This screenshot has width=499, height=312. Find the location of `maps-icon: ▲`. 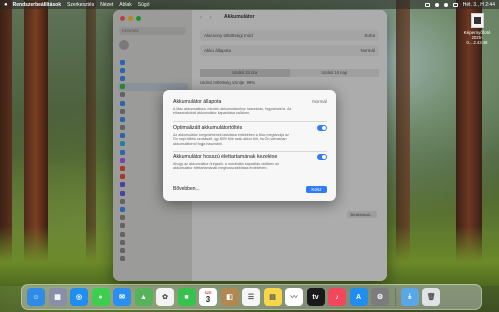

maps-icon: ▲ is located at coordinates (143, 297).